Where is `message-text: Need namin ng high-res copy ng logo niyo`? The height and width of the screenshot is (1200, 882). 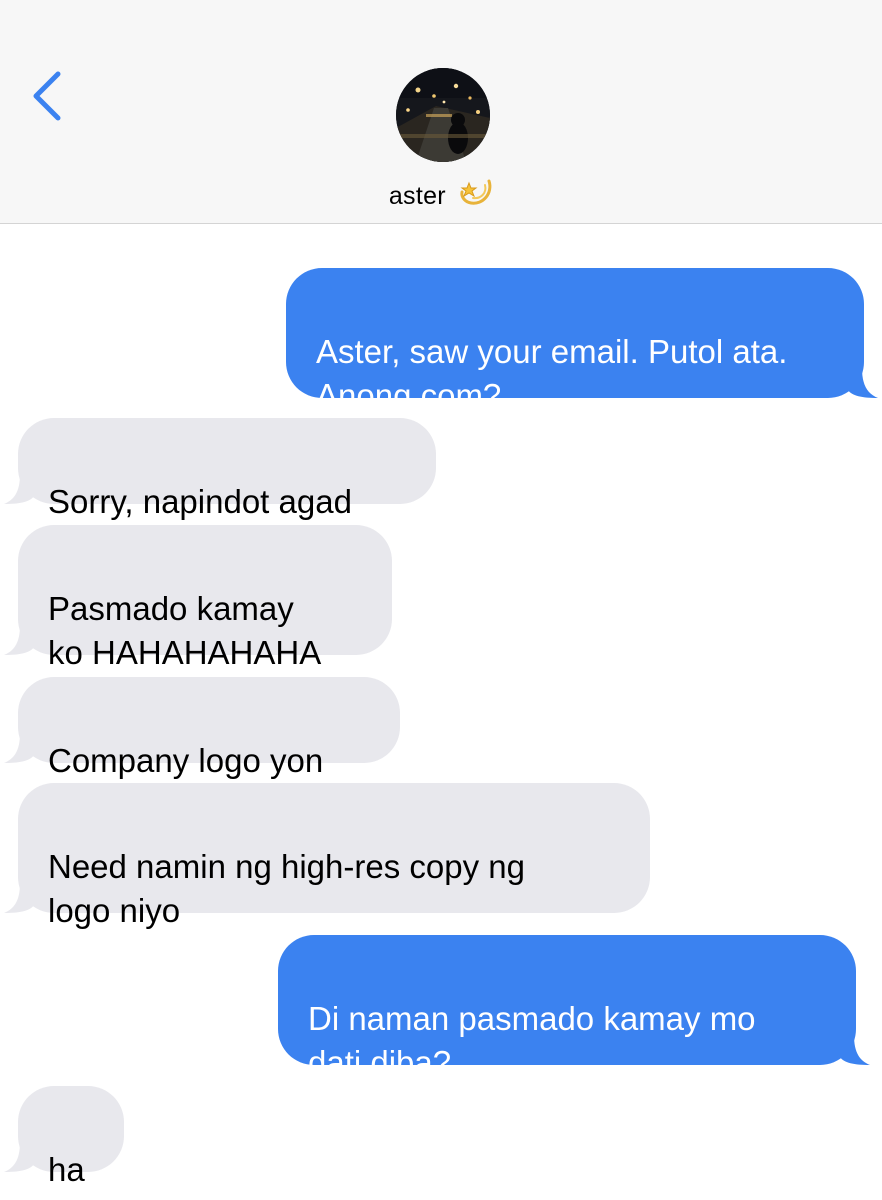
message-text: Need namin ng high-res copy ng logo niyo is located at coordinates (286, 888).